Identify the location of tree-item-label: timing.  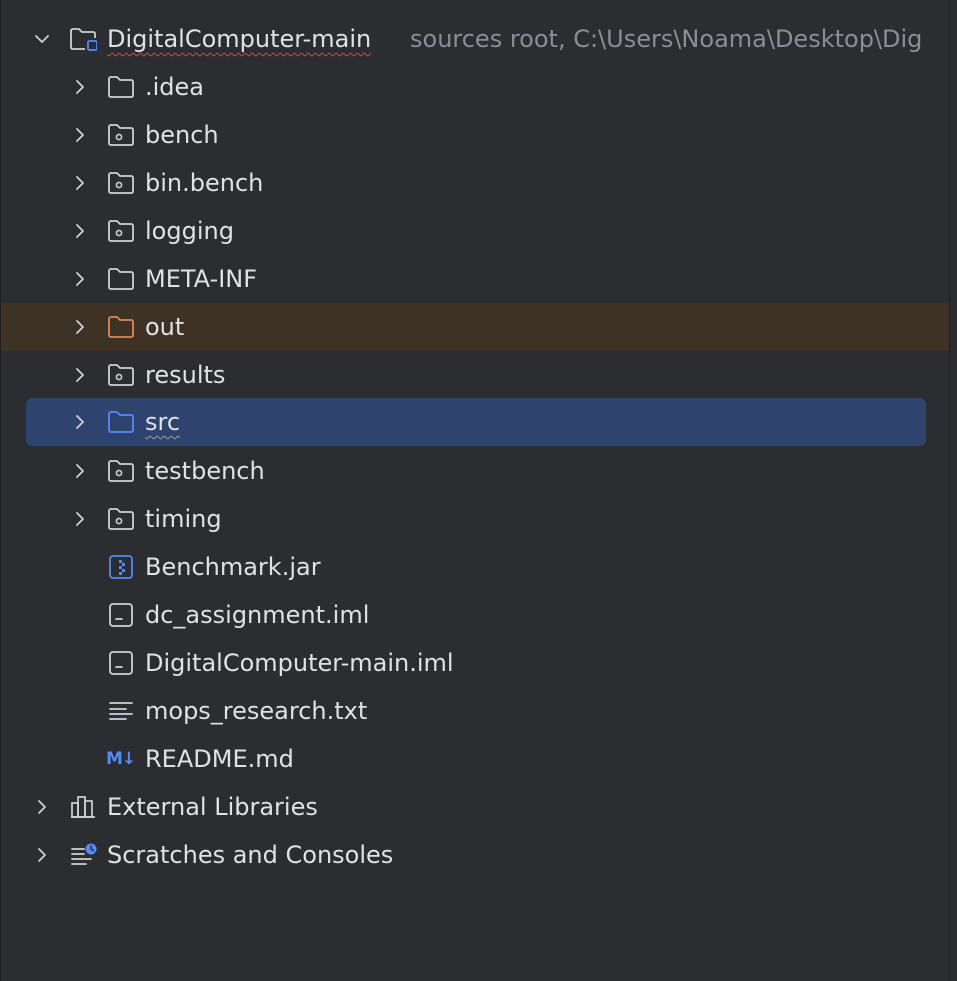
(183, 519).